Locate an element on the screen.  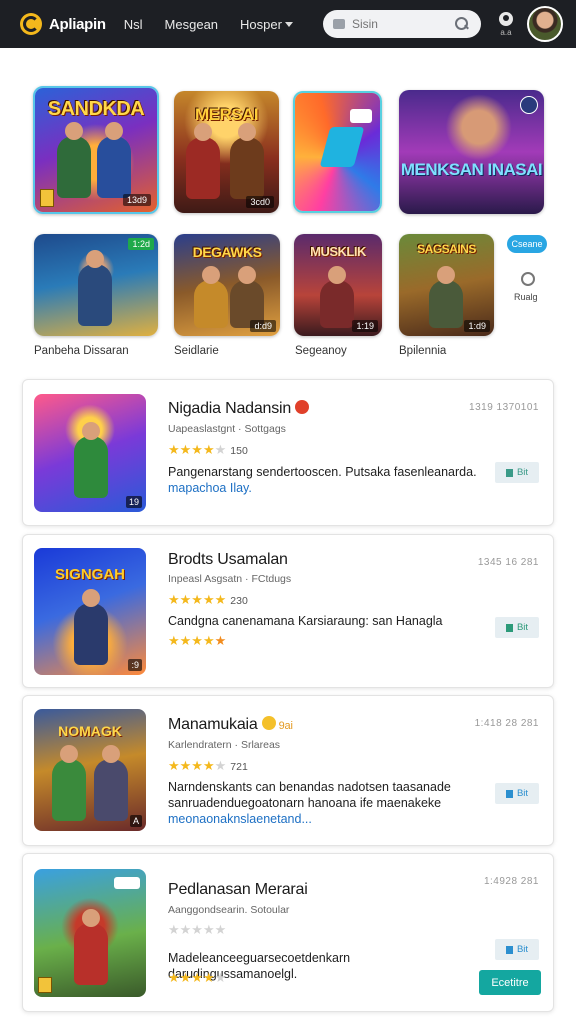
app-name: Apliapin is located at coordinates (77, 24).